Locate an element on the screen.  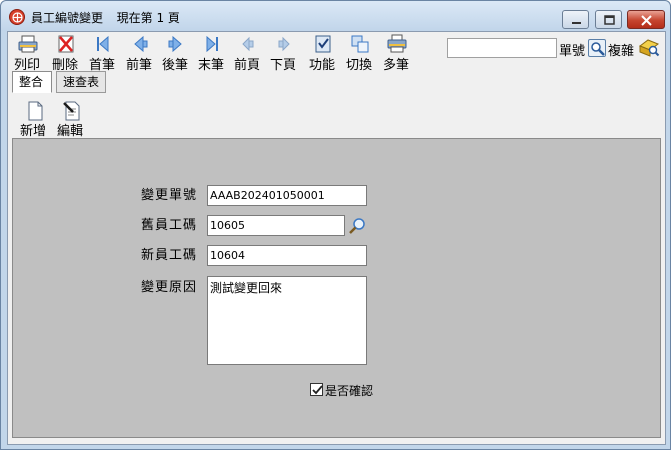
delete-icon is located at coordinates (66, 44).